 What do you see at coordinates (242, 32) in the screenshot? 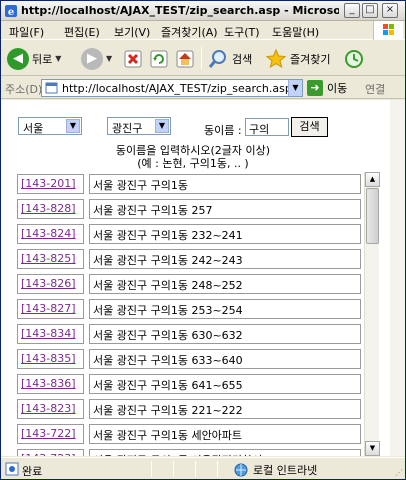
I see `menu-tools: 도구(T)` at bounding box center [242, 32].